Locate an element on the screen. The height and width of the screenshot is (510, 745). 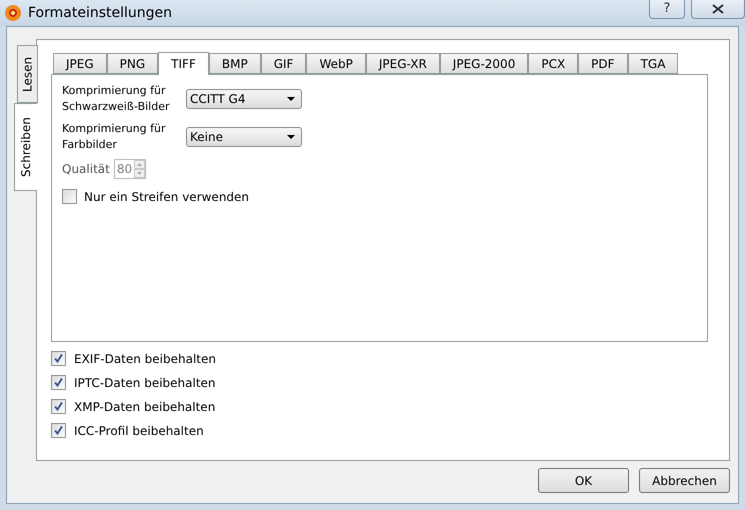
format-tab: PCX is located at coordinates (553, 63).